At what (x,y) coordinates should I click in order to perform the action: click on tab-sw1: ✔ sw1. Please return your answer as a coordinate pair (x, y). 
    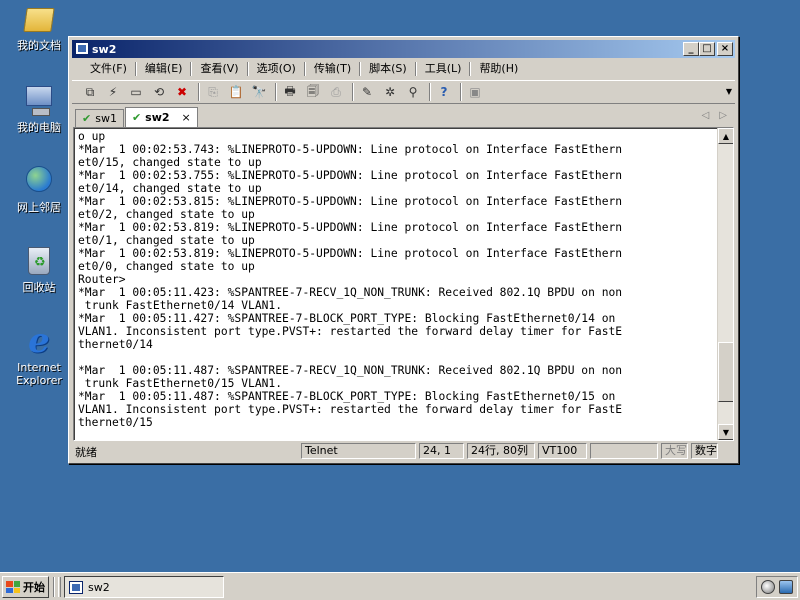
    Looking at the image, I should click on (99, 118).